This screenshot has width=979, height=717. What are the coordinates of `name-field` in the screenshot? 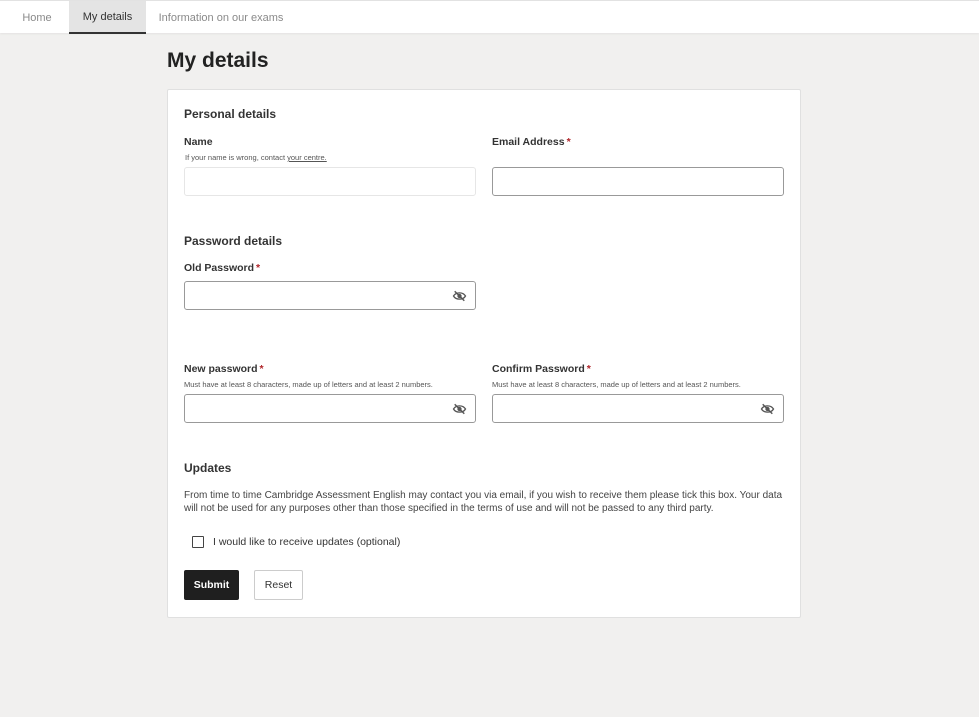 It's located at (330, 181).